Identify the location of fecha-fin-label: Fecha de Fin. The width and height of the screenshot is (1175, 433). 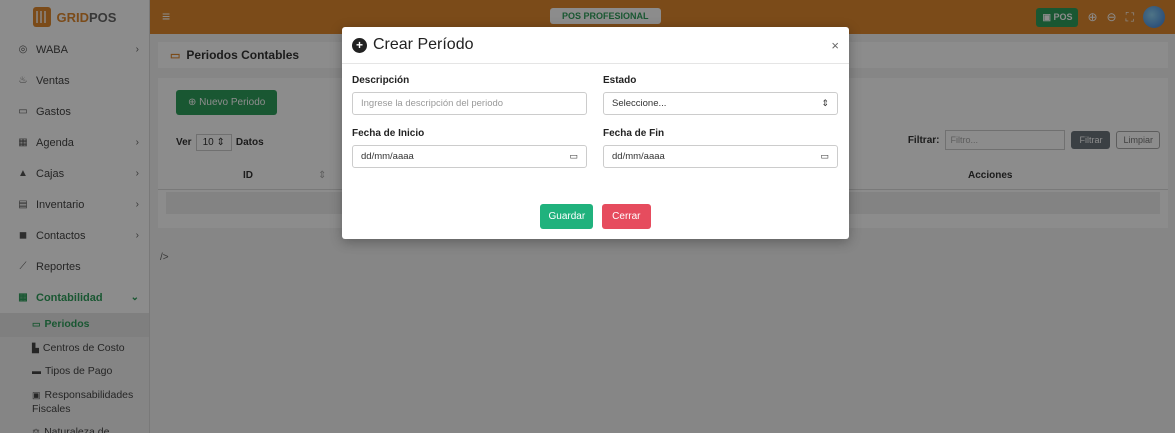
(634, 133).